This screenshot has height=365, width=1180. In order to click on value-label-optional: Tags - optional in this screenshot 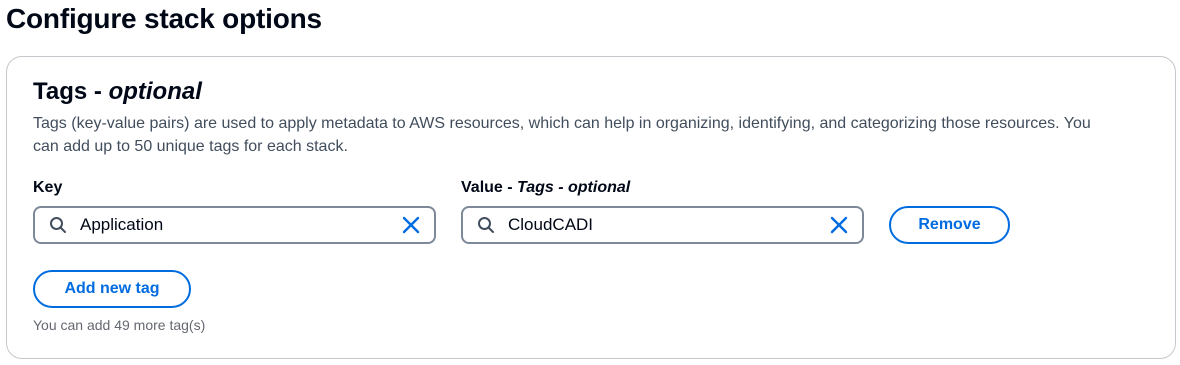, I will do `click(574, 187)`.